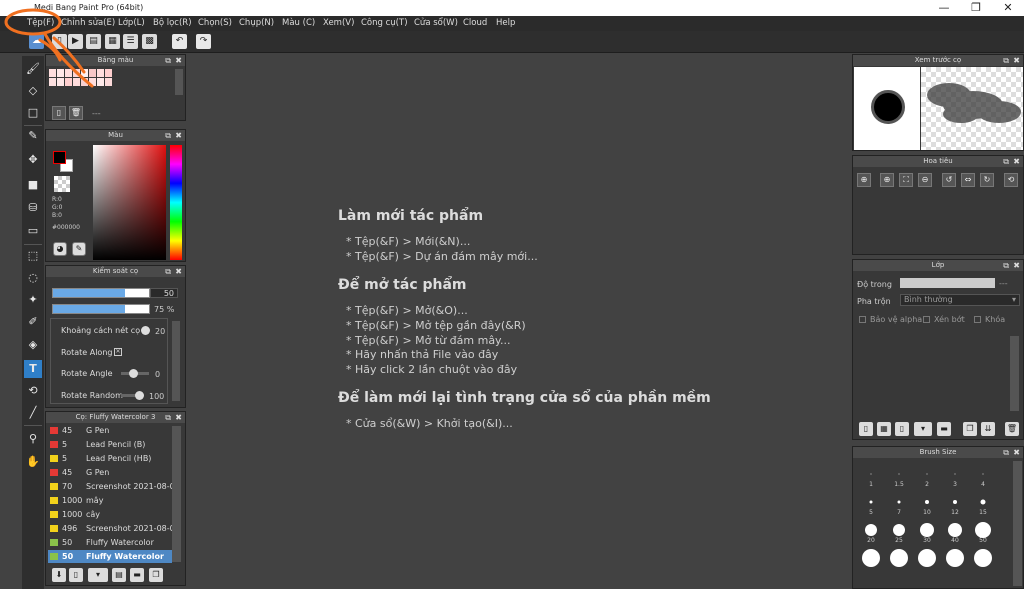  What do you see at coordinates (145, 330) in the screenshot?
I see `spacing-knob` at bounding box center [145, 330].